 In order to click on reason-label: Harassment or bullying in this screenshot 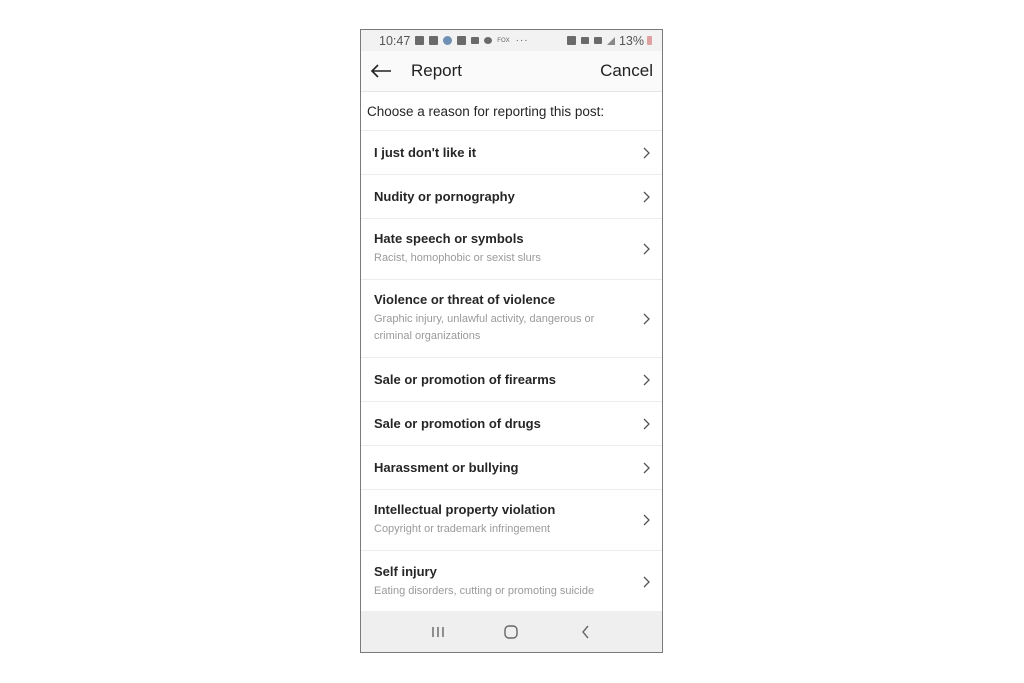, I will do `click(446, 467)`.